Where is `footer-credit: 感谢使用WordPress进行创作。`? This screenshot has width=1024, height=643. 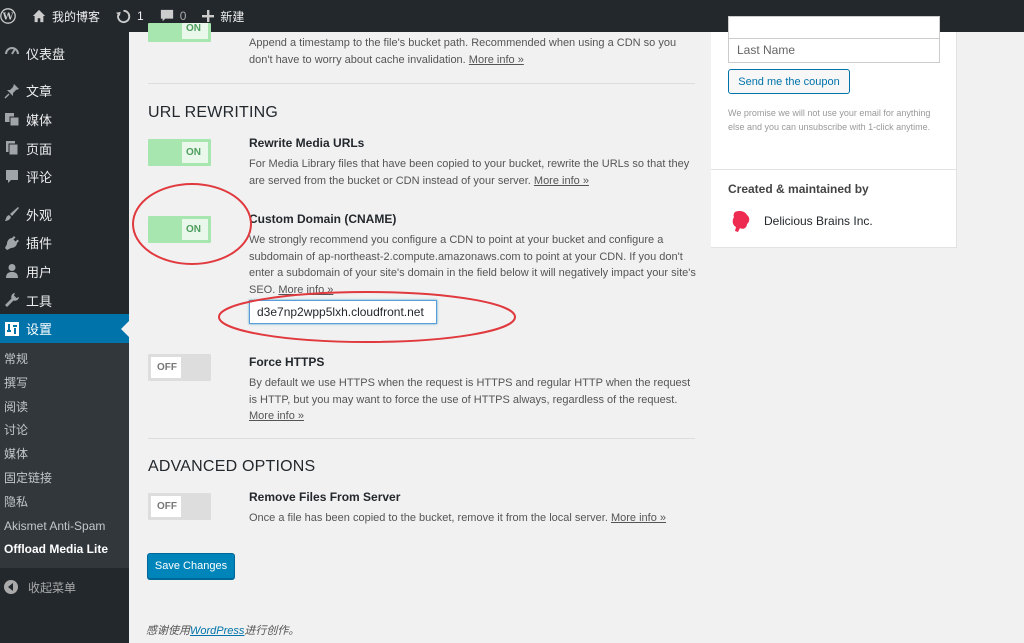
footer-credit: 感谢使用WordPress进行创作。 is located at coordinates (223, 631).